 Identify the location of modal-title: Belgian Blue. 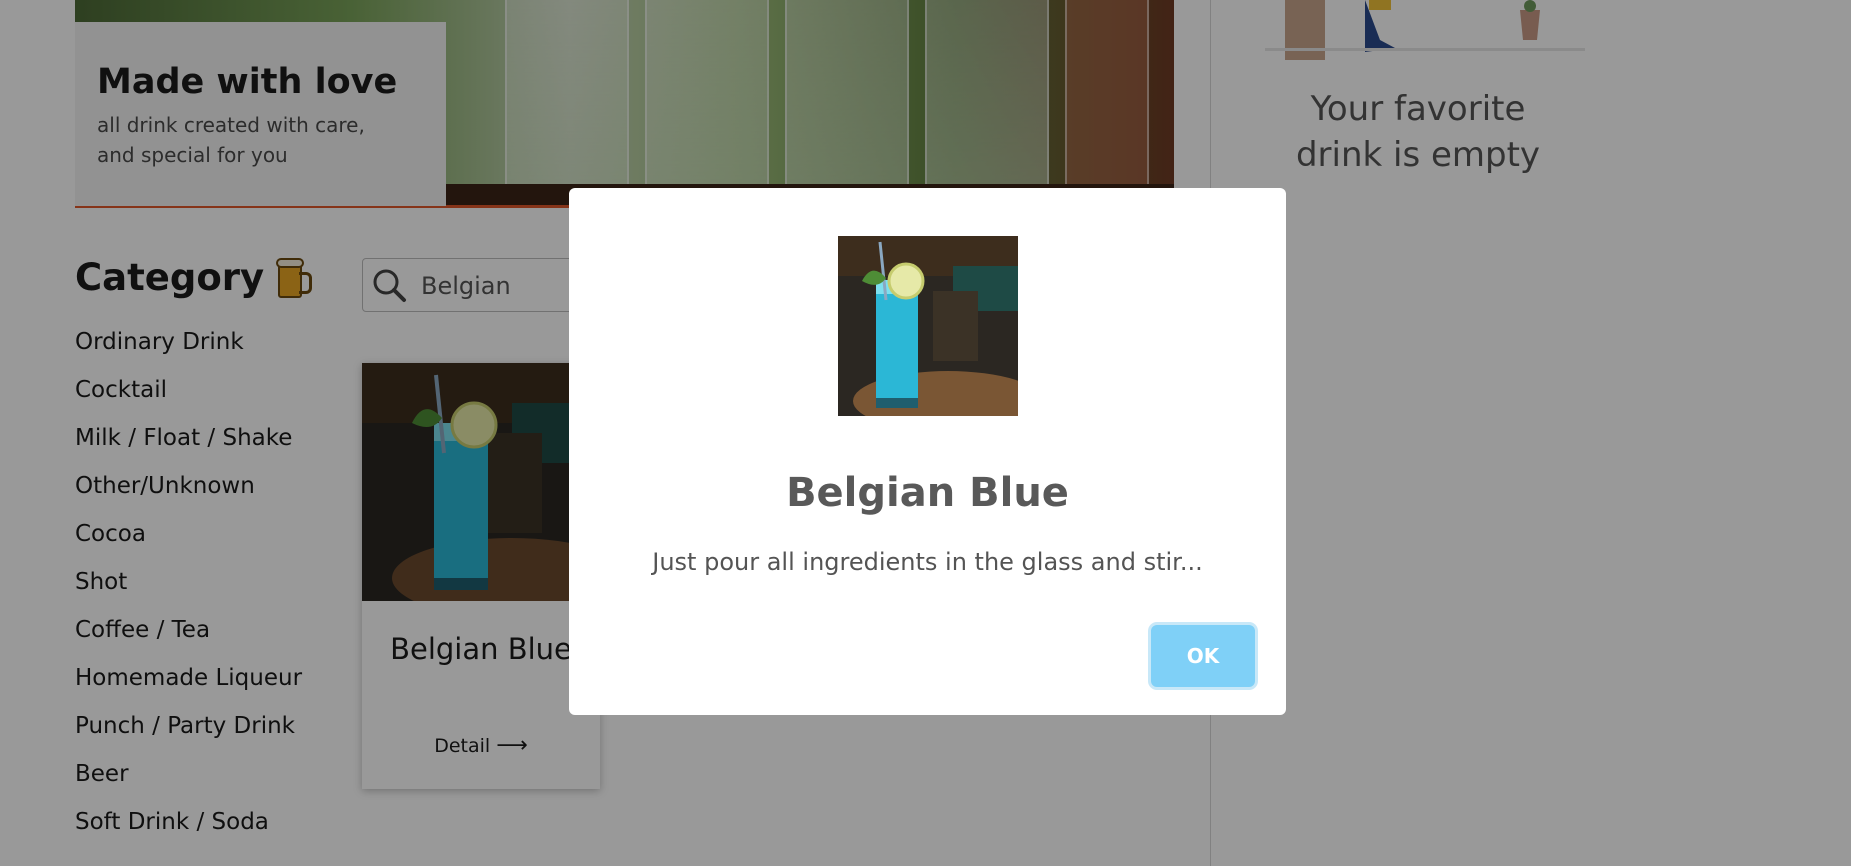
(927, 493).